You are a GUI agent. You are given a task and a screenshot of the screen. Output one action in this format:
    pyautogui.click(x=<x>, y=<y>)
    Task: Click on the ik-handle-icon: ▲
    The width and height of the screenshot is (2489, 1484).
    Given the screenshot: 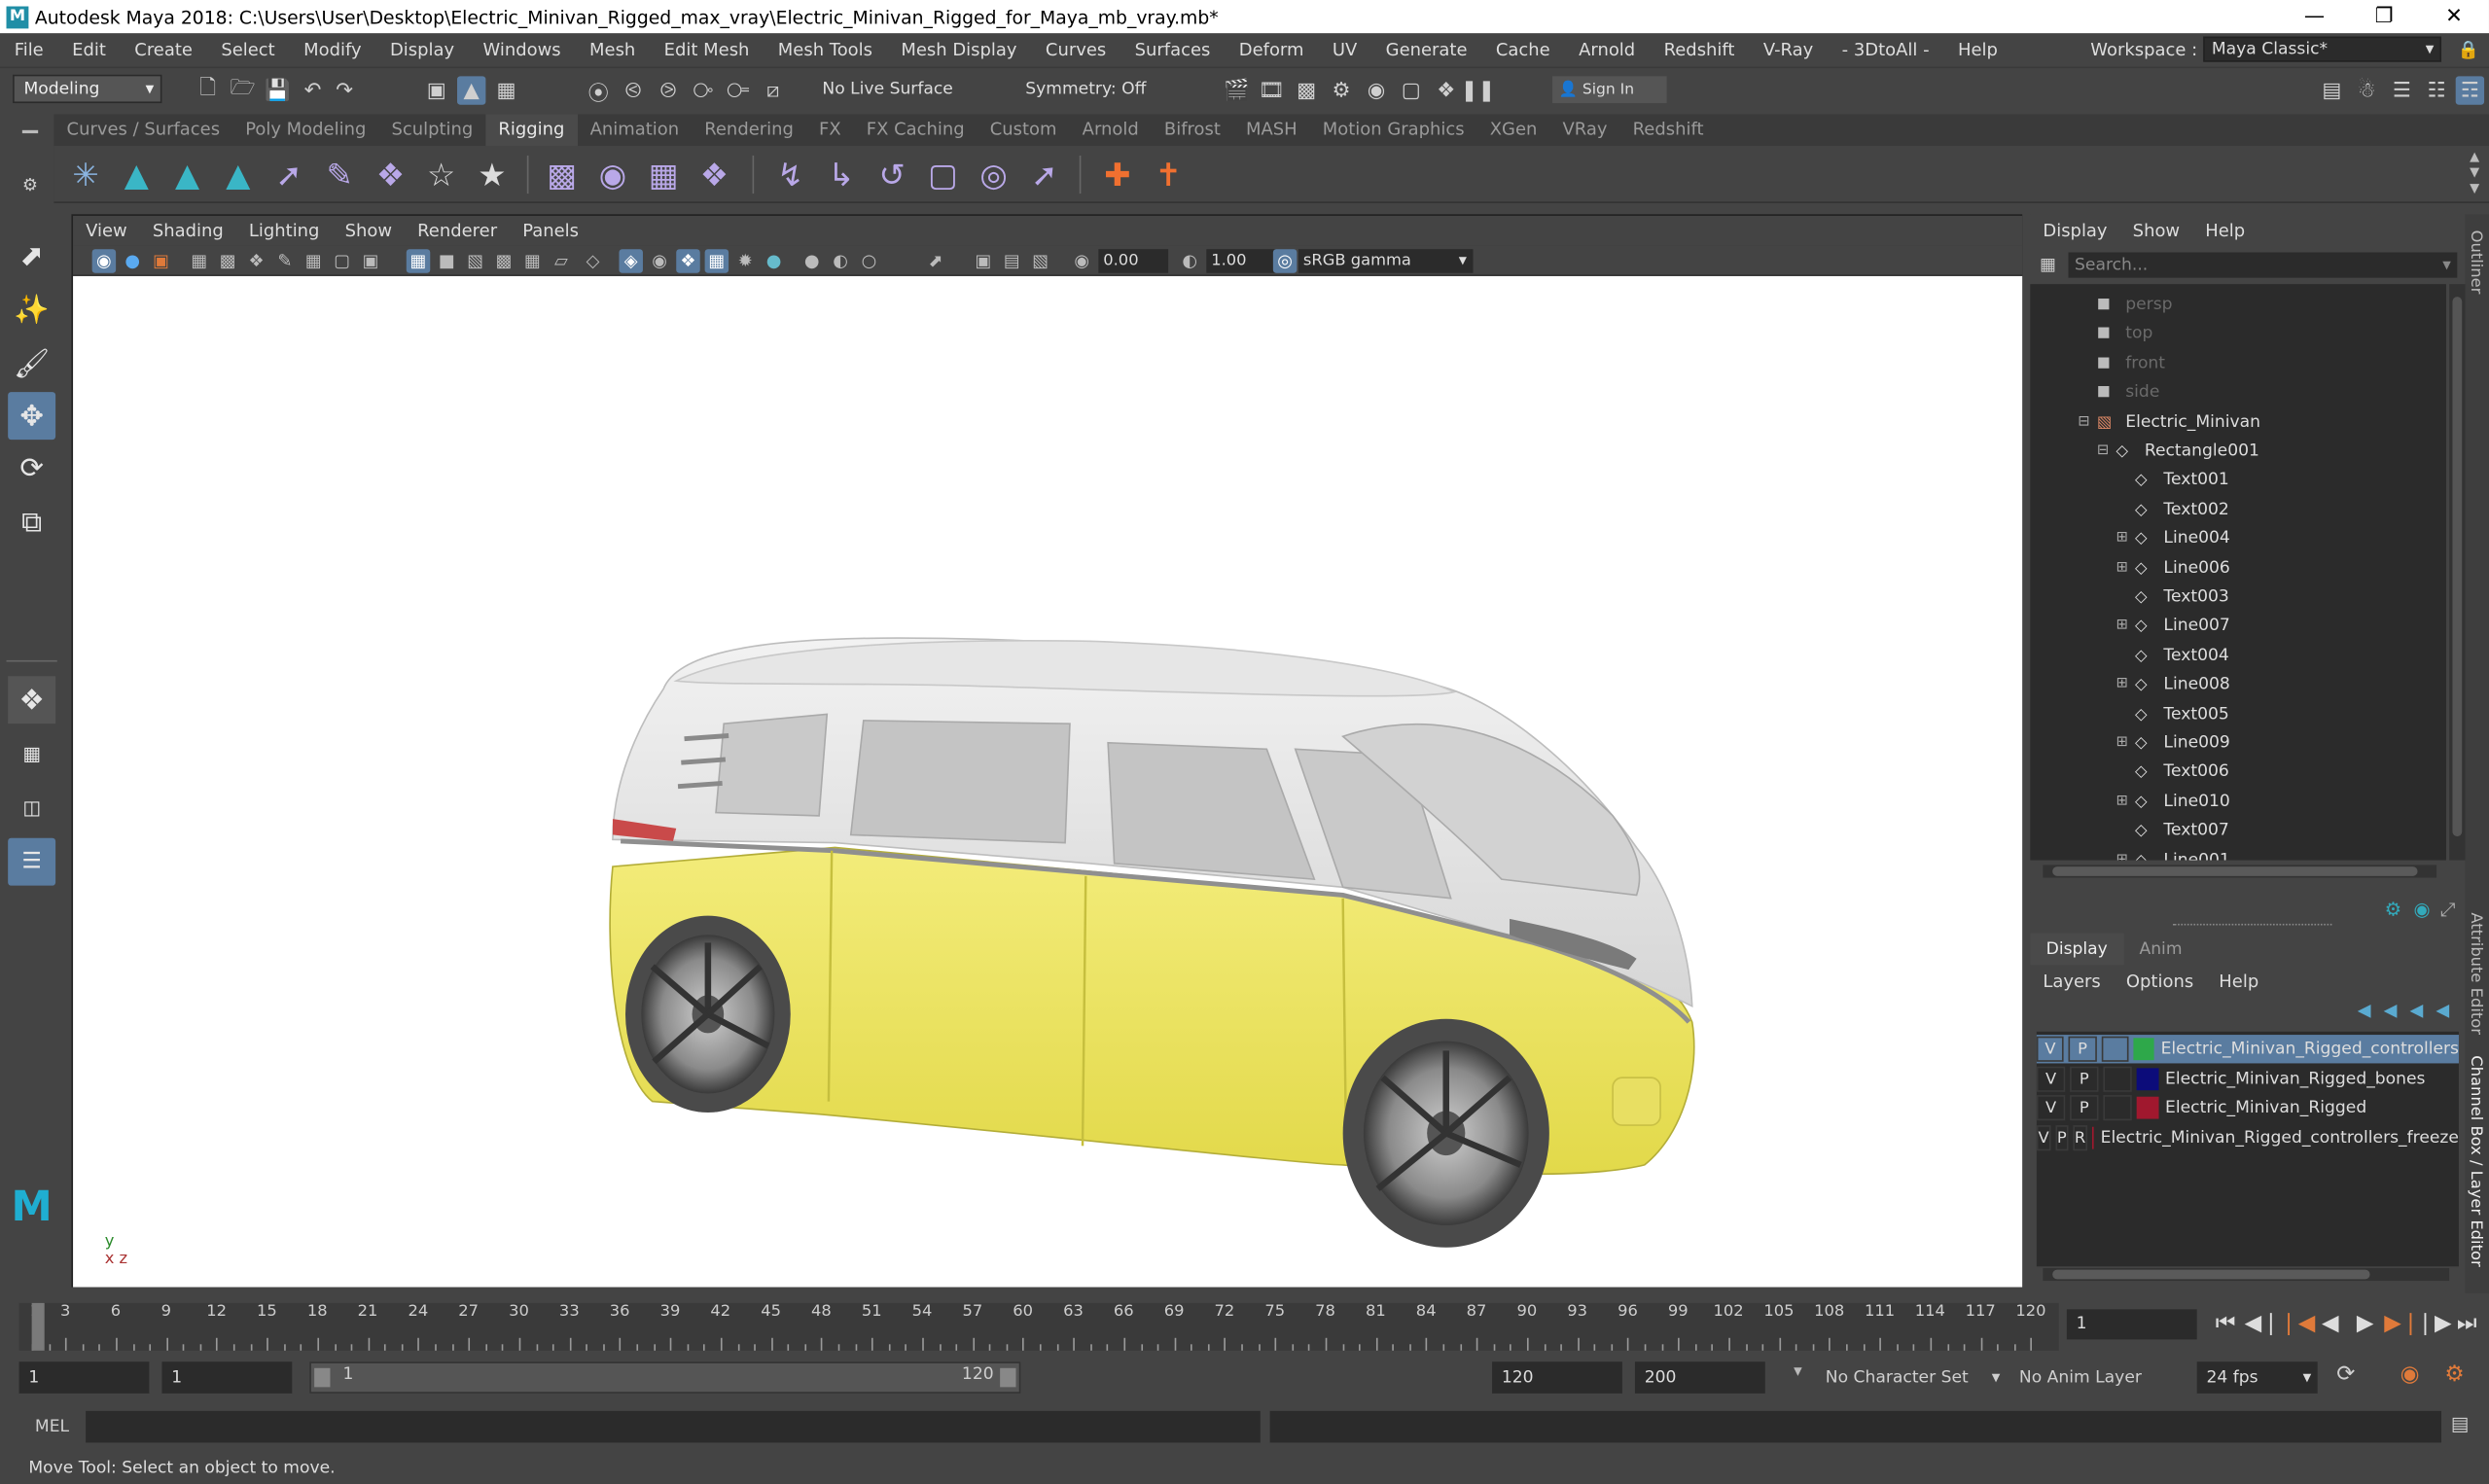 What is the action you would take?
    pyautogui.click(x=137, y=175)
    